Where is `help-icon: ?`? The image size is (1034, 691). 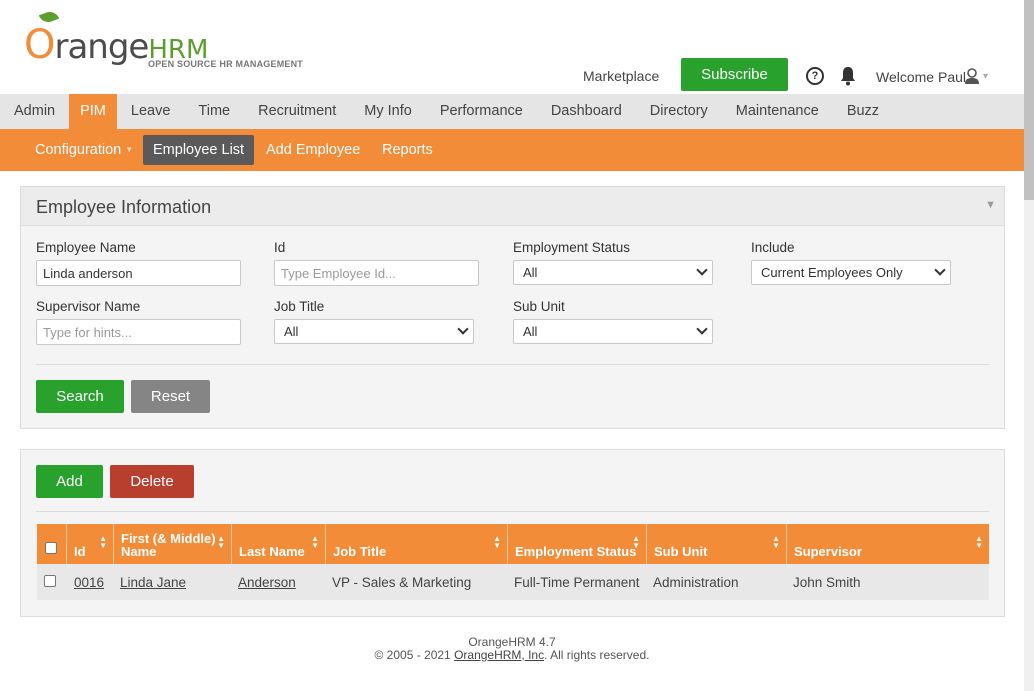
help-icon: ? is located at coordinates (815, 76).